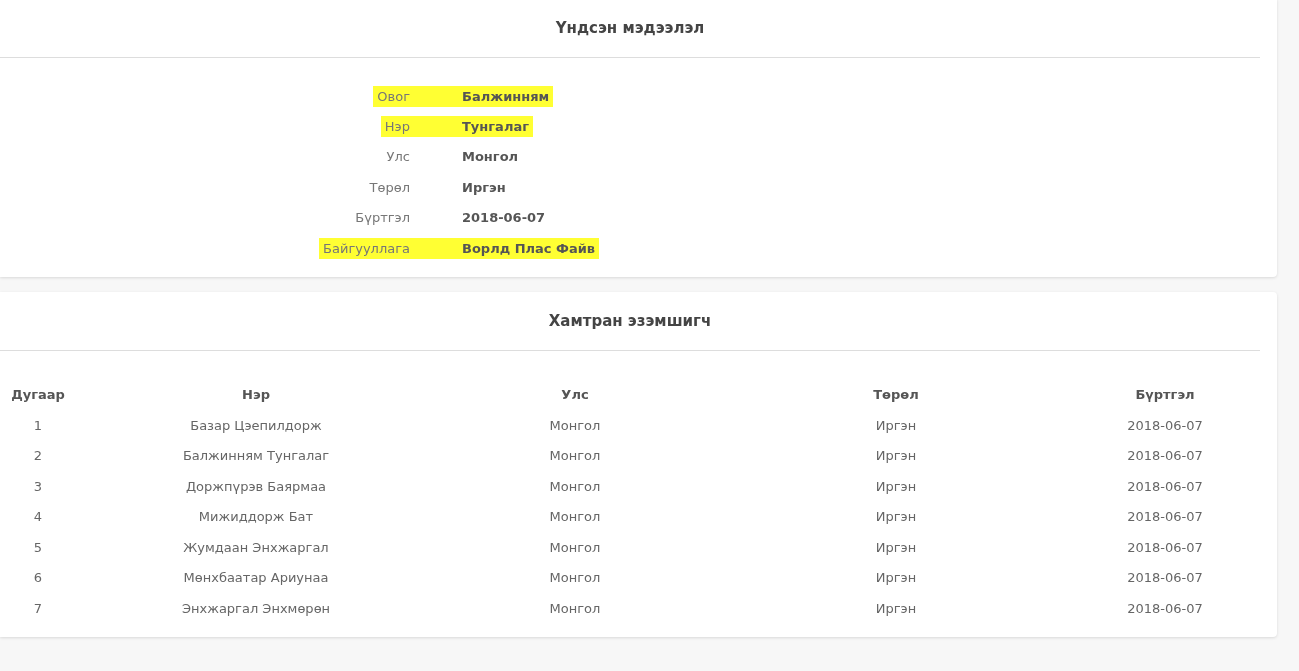 The height and width of the screenshot is (671, 1299). What do you see at coordinates (495, 96) in the screenshot?
I see `field-value: Балжинням` at bounding box center [495, 96].